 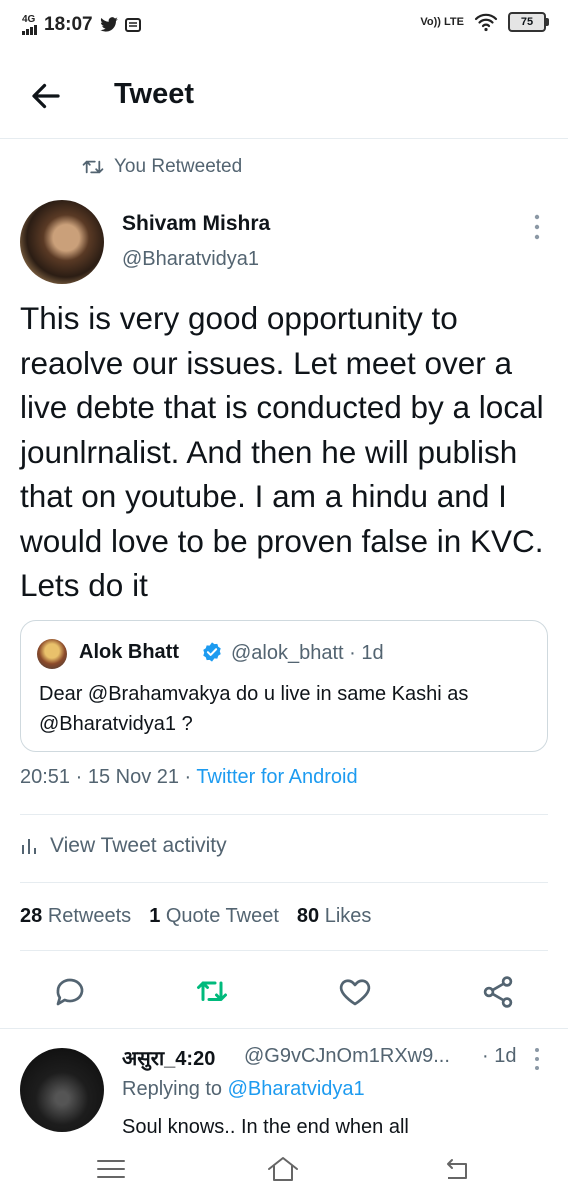 What do you see at coordinates (537, 227) in the screenshot?
I see `more-vertical-icon` at bounding box center [537, 227].